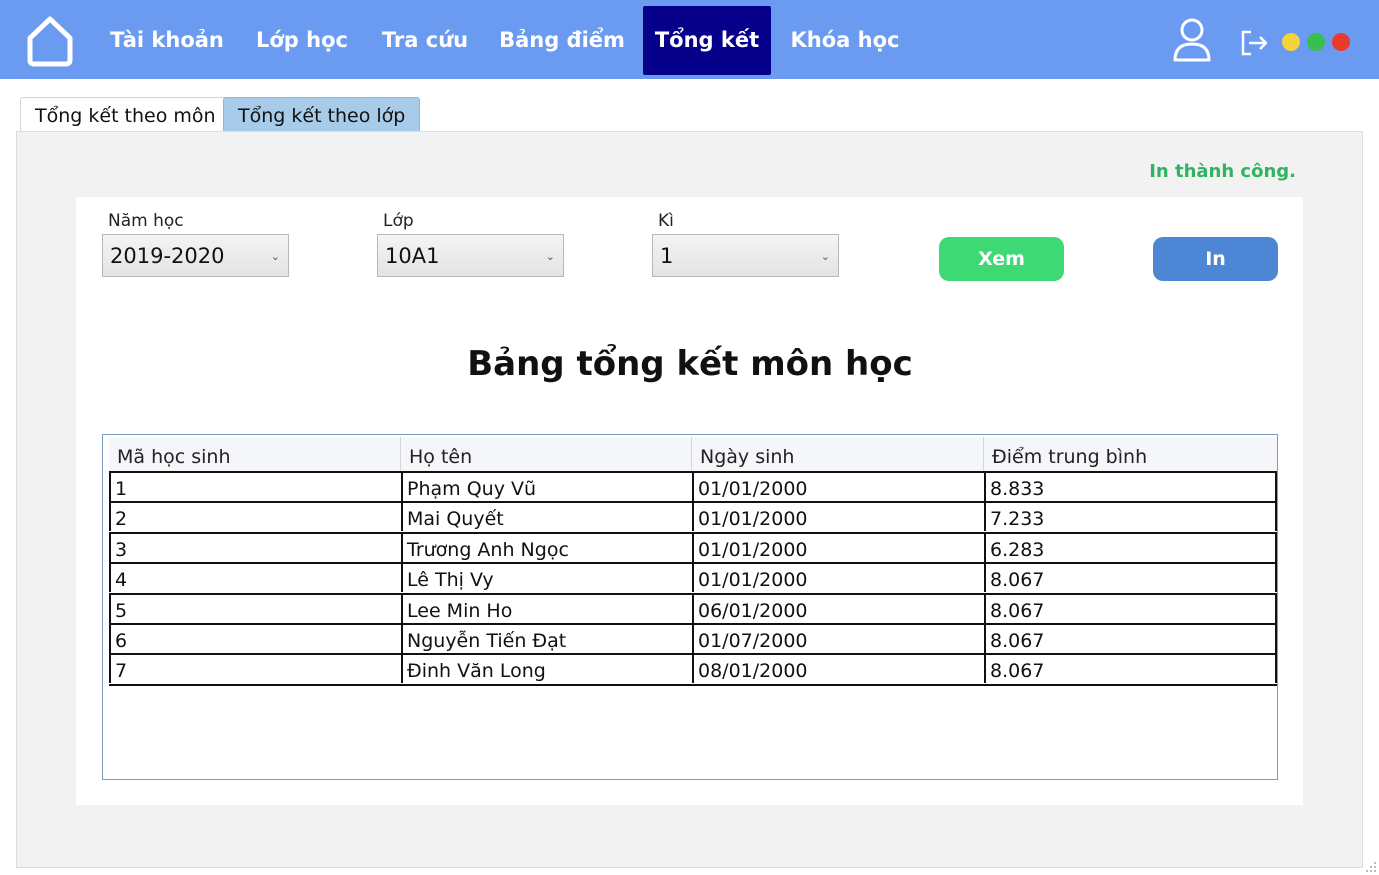 Image resolution: width=1379 pixels, height=875 pixels. I want to click on cell-name: Nguyễn Tiến Đạt, so click(546, 638).